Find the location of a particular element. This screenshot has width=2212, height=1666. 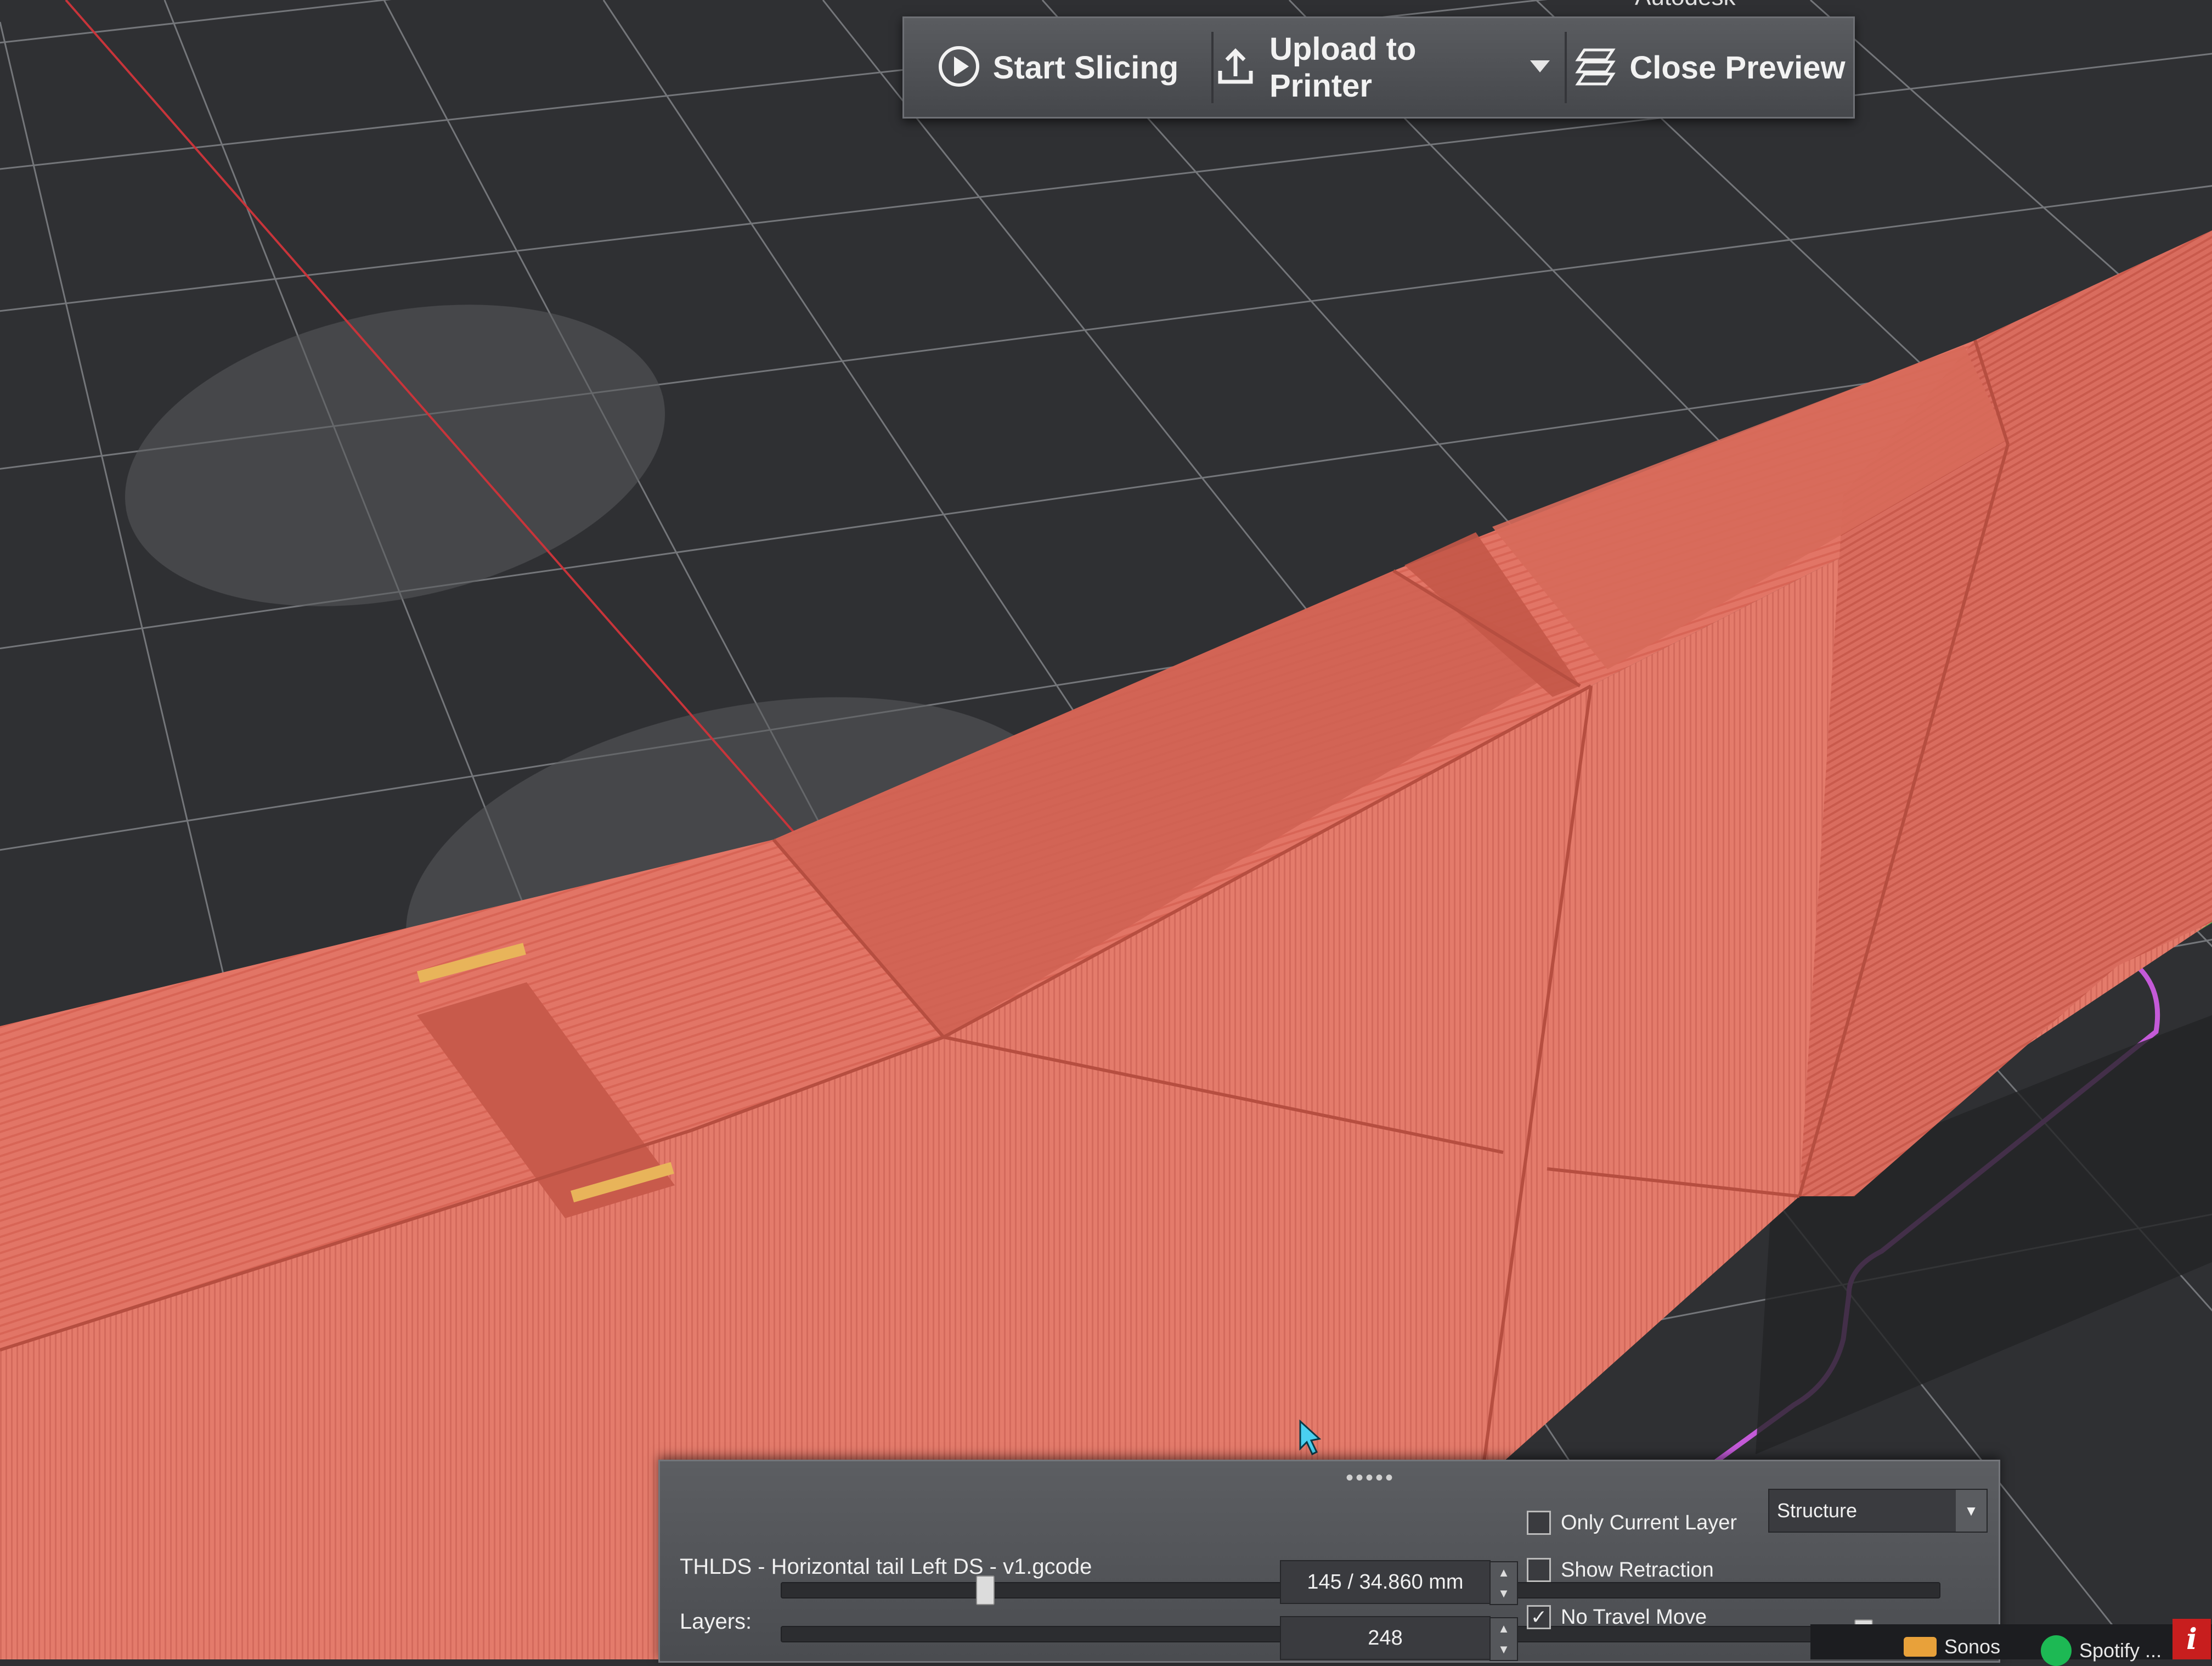

layer-height-spinbox: 145 / 34.860 mm ▲ ▼ is located at coordinates (1399, 1582).